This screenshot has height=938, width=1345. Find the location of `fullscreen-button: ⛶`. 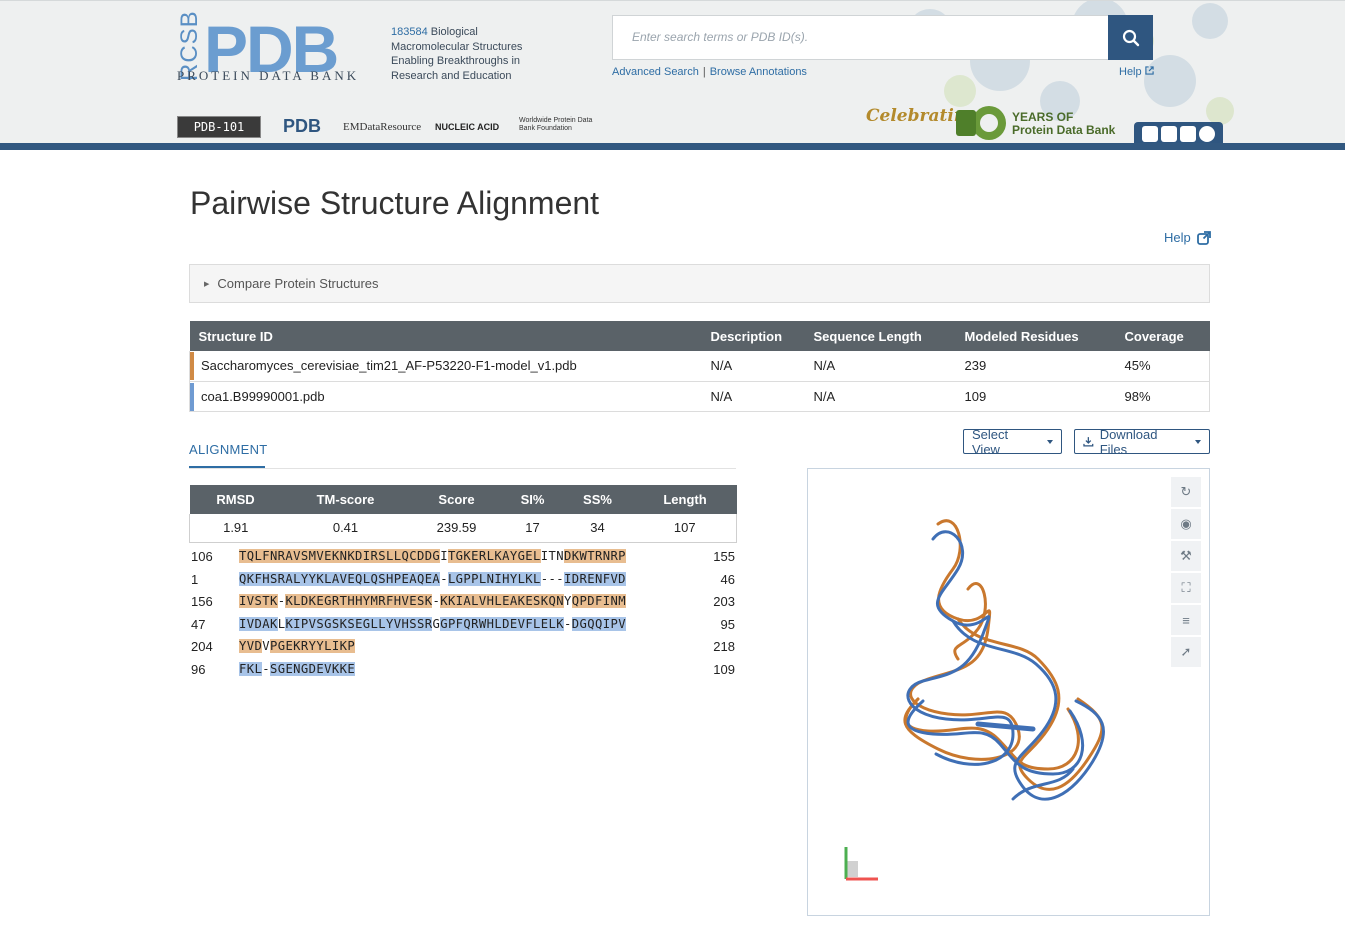

fullscreen-button: ⛶ is located at coordinates (1186, 588).